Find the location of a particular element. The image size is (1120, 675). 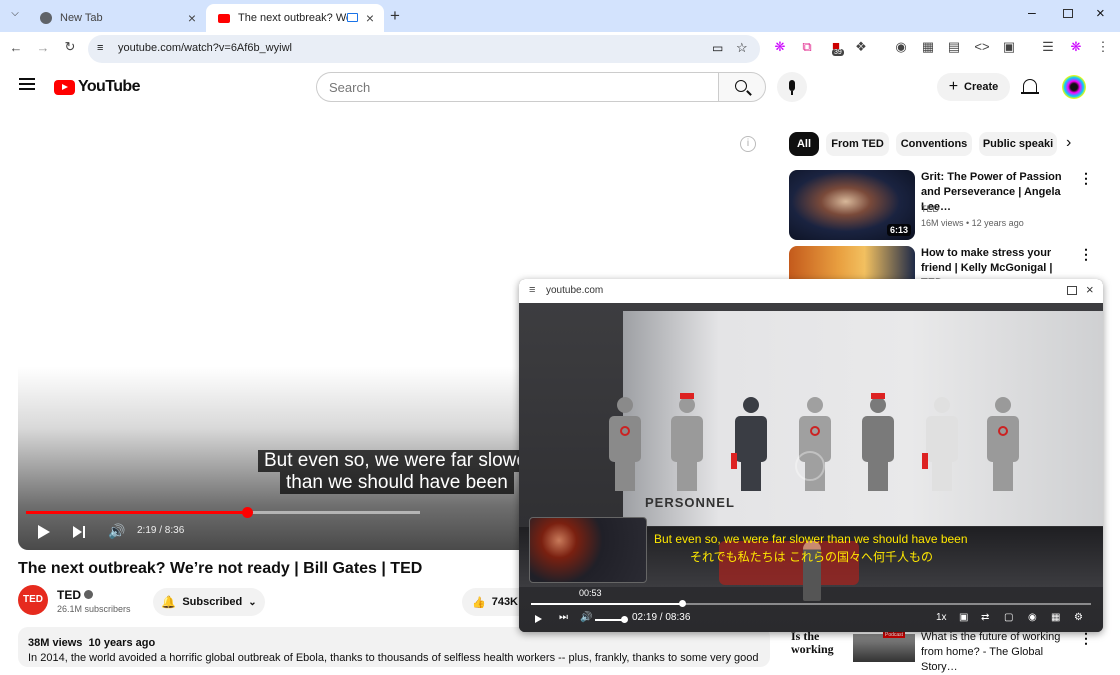

notifications-bell-icon is located at coordinates (1030, 85).